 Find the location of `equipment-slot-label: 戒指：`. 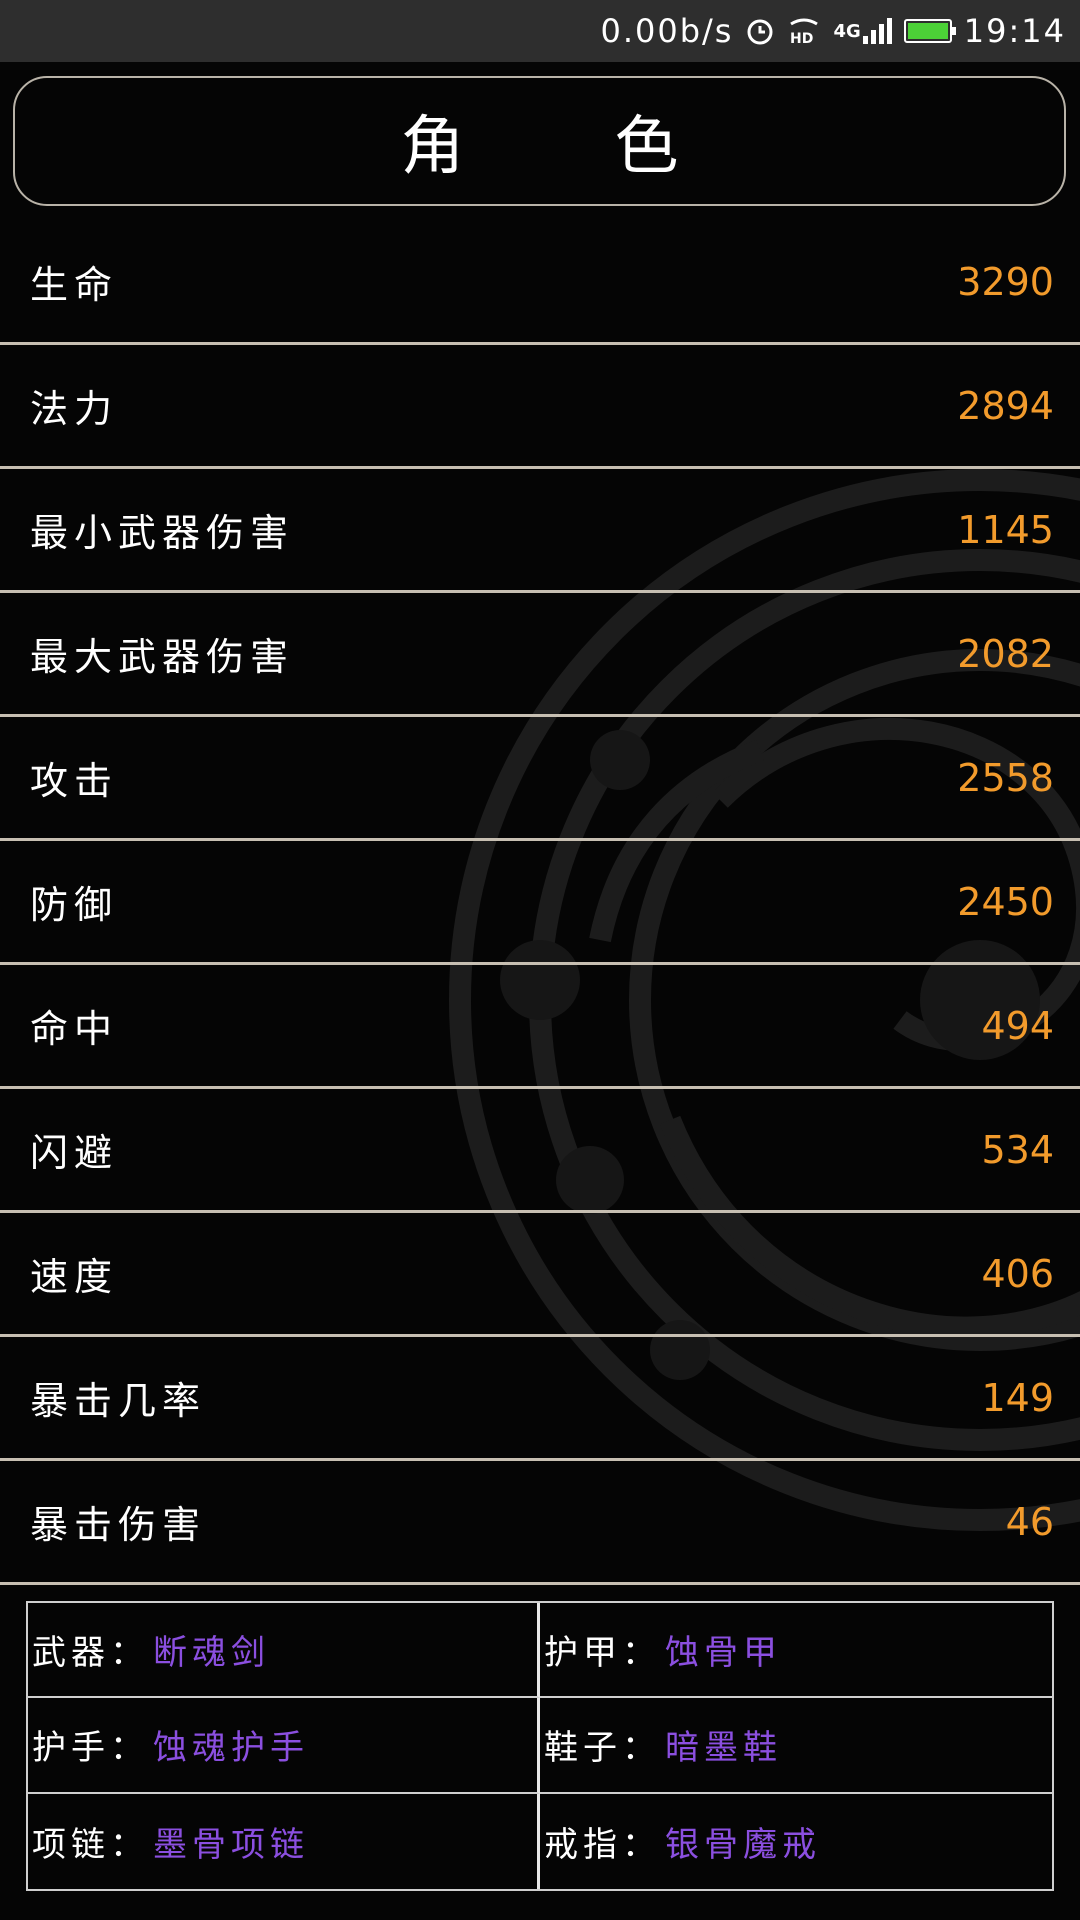

equipment-slot-label: 戒指： is located at coordinates (602, 1844).